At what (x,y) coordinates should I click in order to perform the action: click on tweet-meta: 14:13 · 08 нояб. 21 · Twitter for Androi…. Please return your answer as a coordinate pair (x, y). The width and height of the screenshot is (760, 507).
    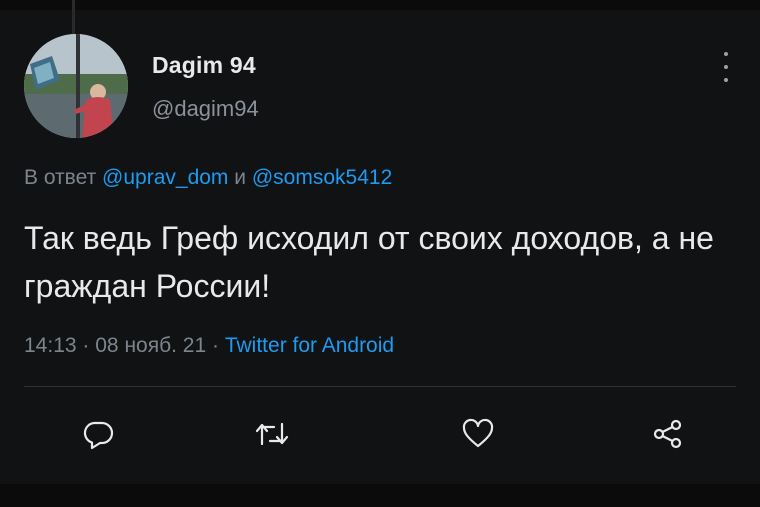
    Looking at the image, I should click on (209, 346).